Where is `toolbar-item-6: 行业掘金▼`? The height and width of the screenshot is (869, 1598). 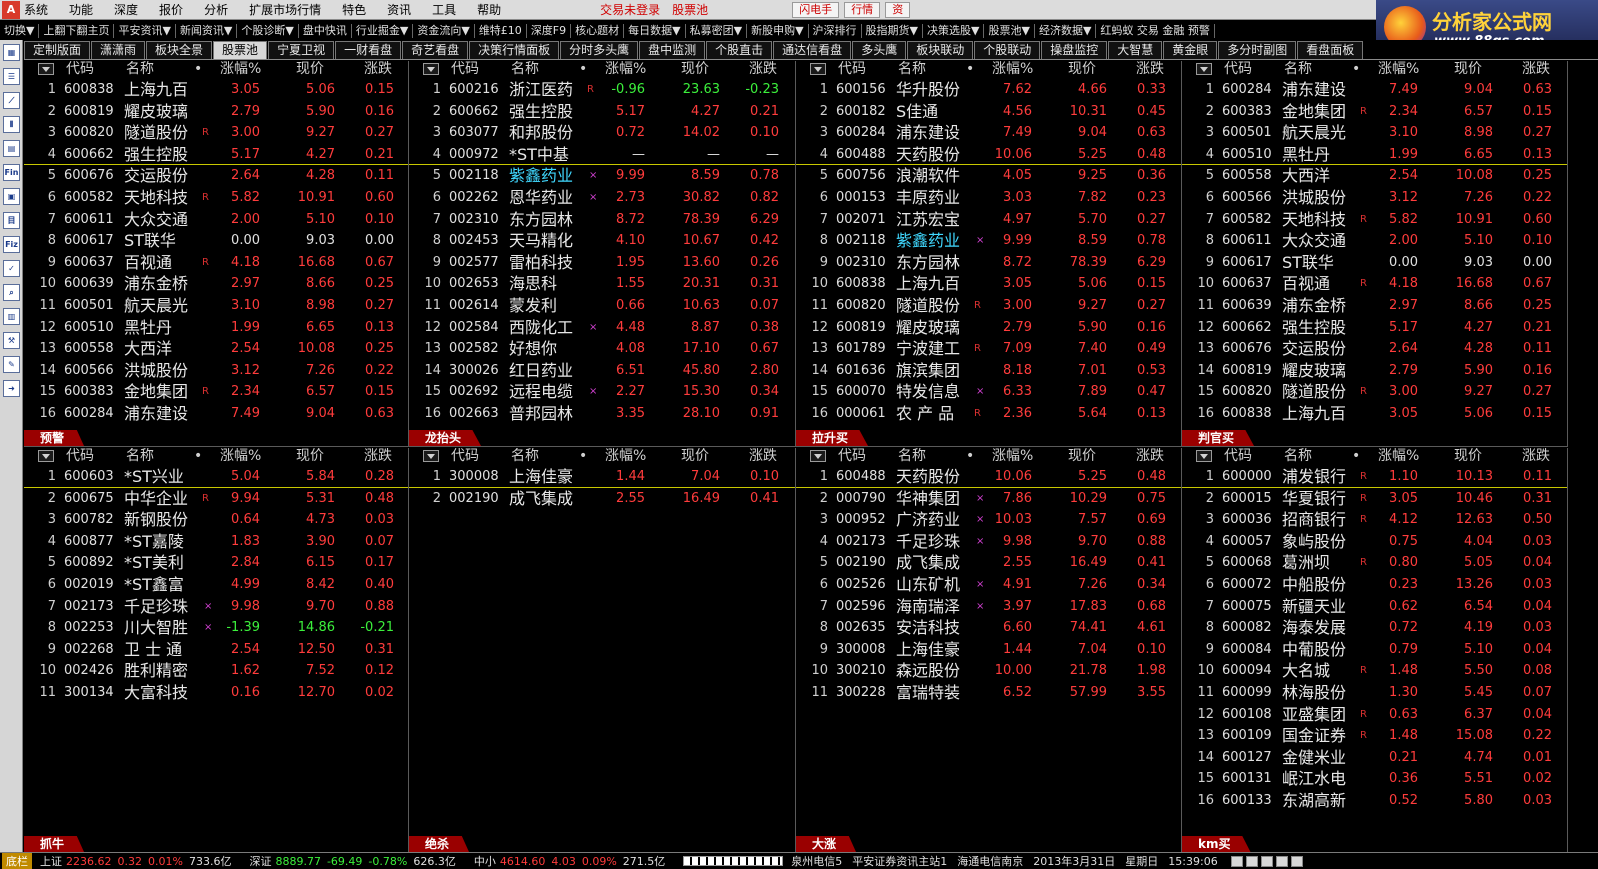
toolbar-item-6: 行业掘金▼ is located at coordinates (383, 30).